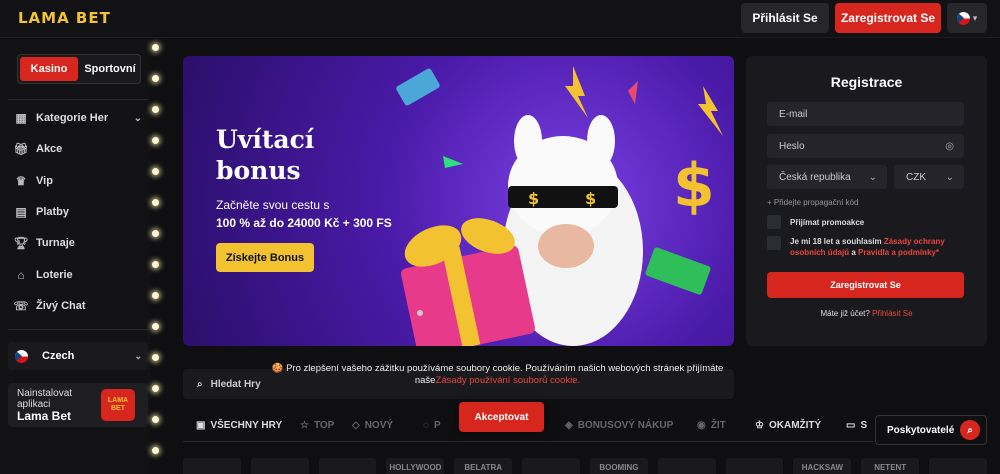 This screenshot has height=474, width=1000. I want to click on casino-tab: Kasino, so click(49, 69).